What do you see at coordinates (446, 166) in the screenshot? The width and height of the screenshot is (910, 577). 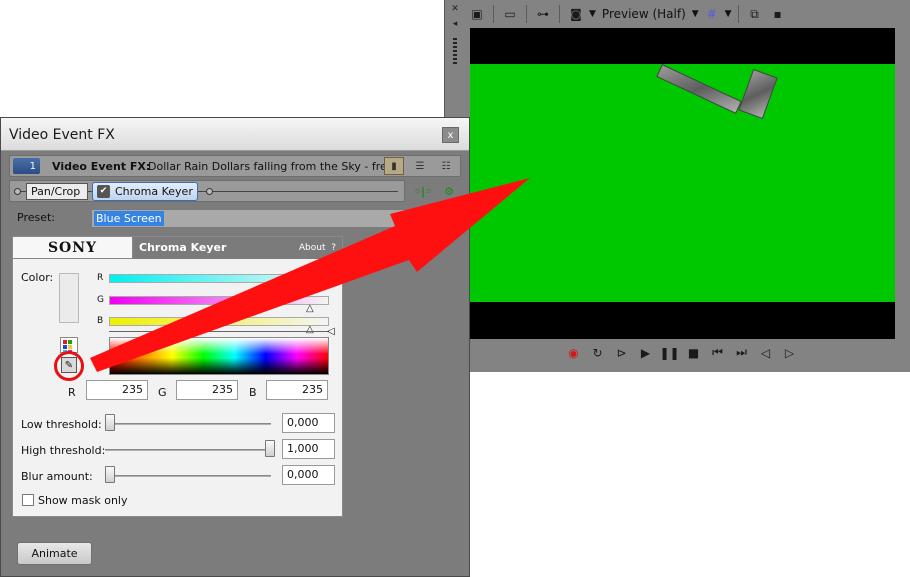 I see `detail-view-icon: ☷` at bounding box center [446, 166].